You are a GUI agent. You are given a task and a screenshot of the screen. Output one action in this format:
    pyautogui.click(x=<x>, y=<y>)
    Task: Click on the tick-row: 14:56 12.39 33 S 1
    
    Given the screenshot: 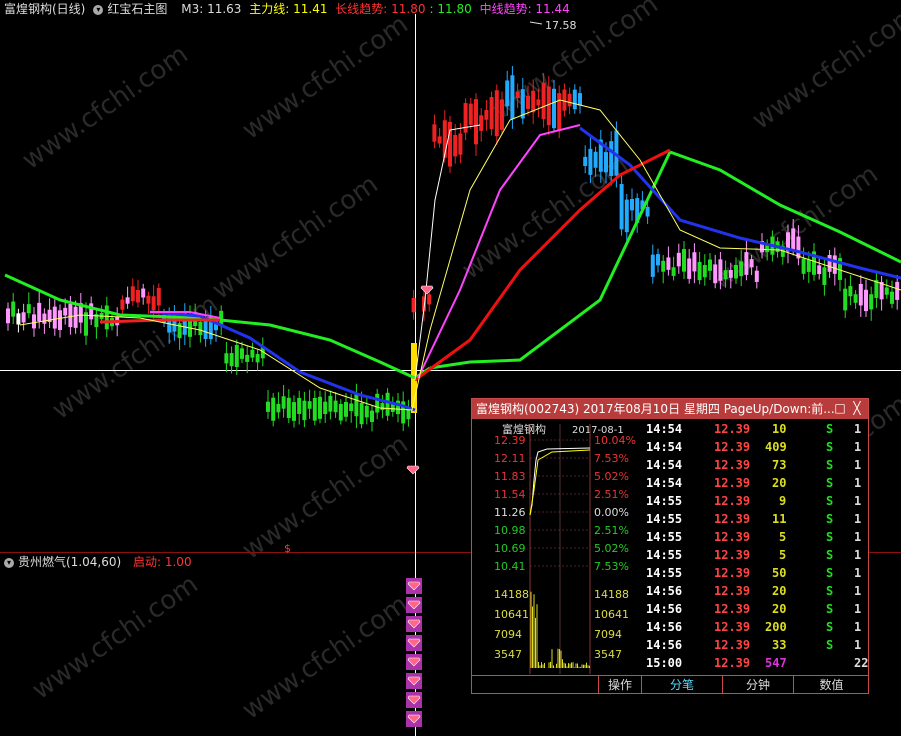 What is the action you would take?
    pyautogui.click(x=757, y=645)
    